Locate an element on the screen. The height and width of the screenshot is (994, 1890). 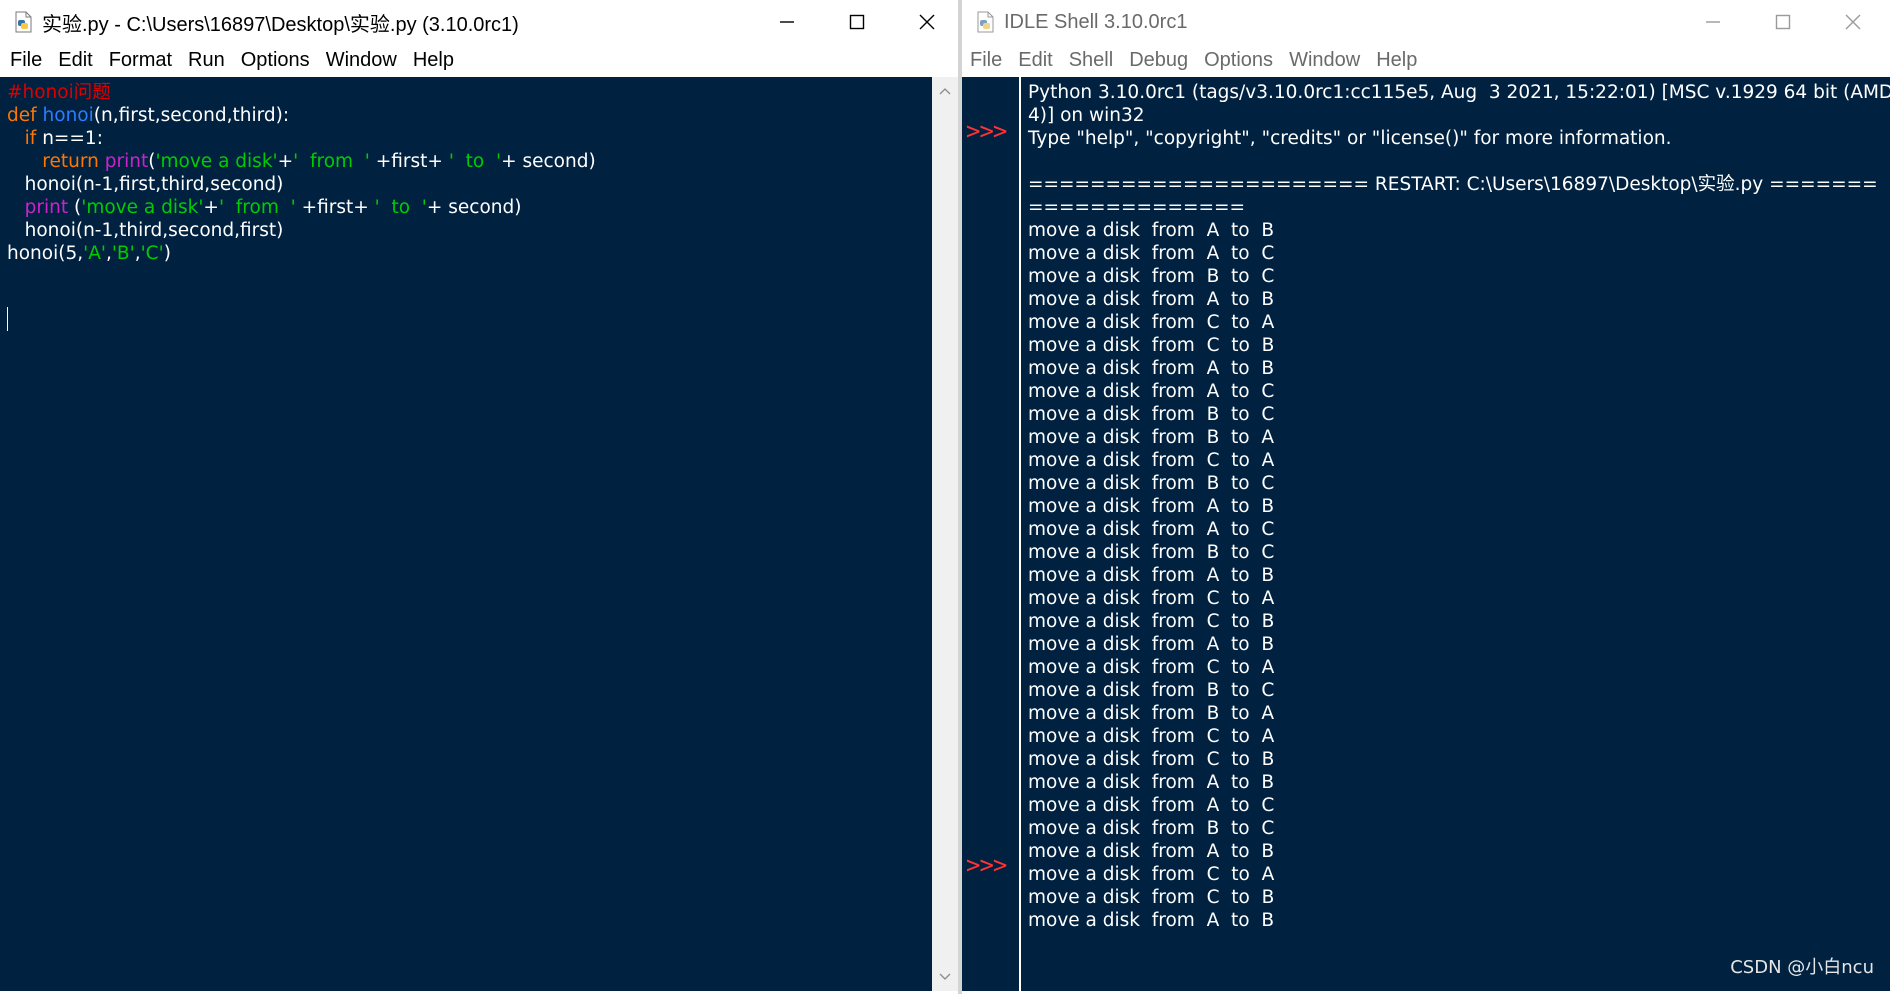
minimize-icon is located at coordinates (1713, 22).